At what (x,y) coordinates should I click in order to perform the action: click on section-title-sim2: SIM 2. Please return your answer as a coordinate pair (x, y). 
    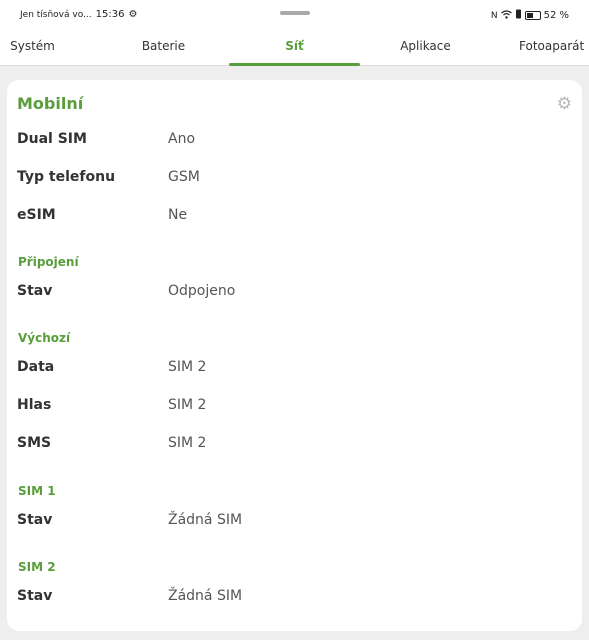
    Looking at the image, I should click on (37, 567).